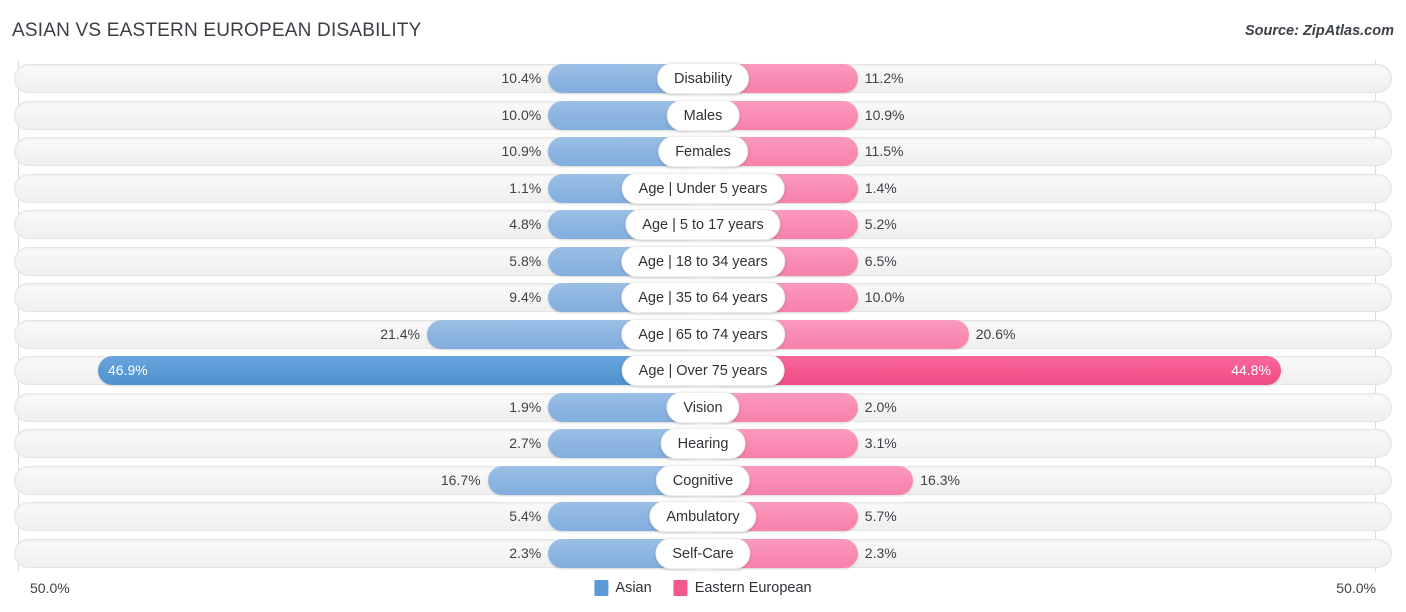  I want to click on bar-row-plot: 2.7% 3.1% Hearing, so click(703, 443).